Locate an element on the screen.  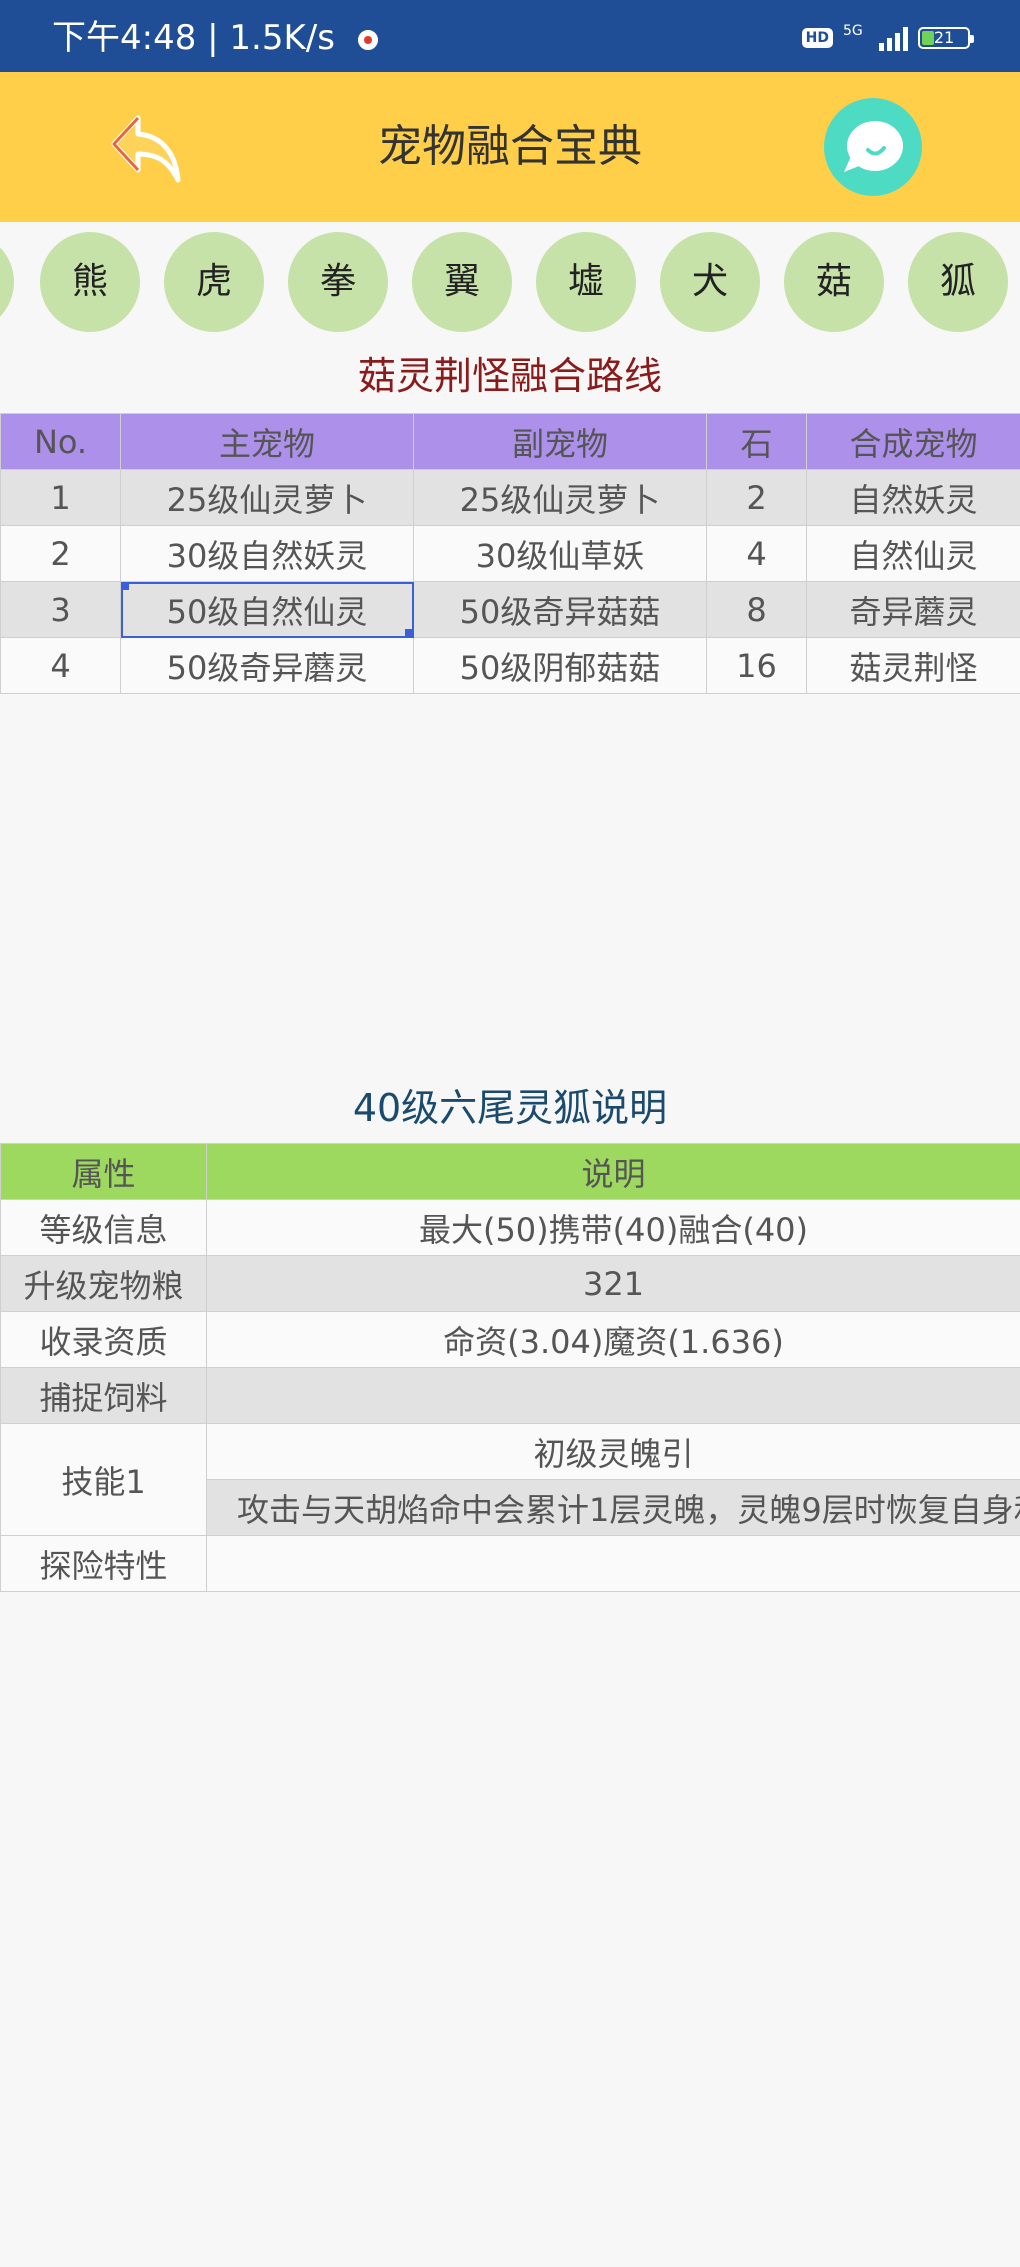
selection-handle-start is located at coordinates (125, 586).